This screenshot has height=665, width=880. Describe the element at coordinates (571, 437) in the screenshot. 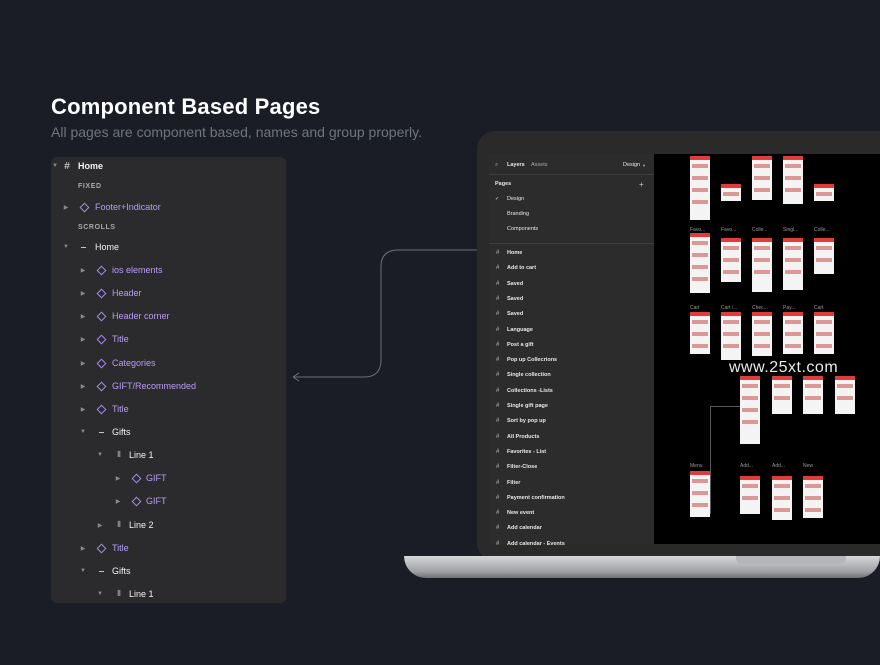

I see `frame-item: # All Products` at that location.